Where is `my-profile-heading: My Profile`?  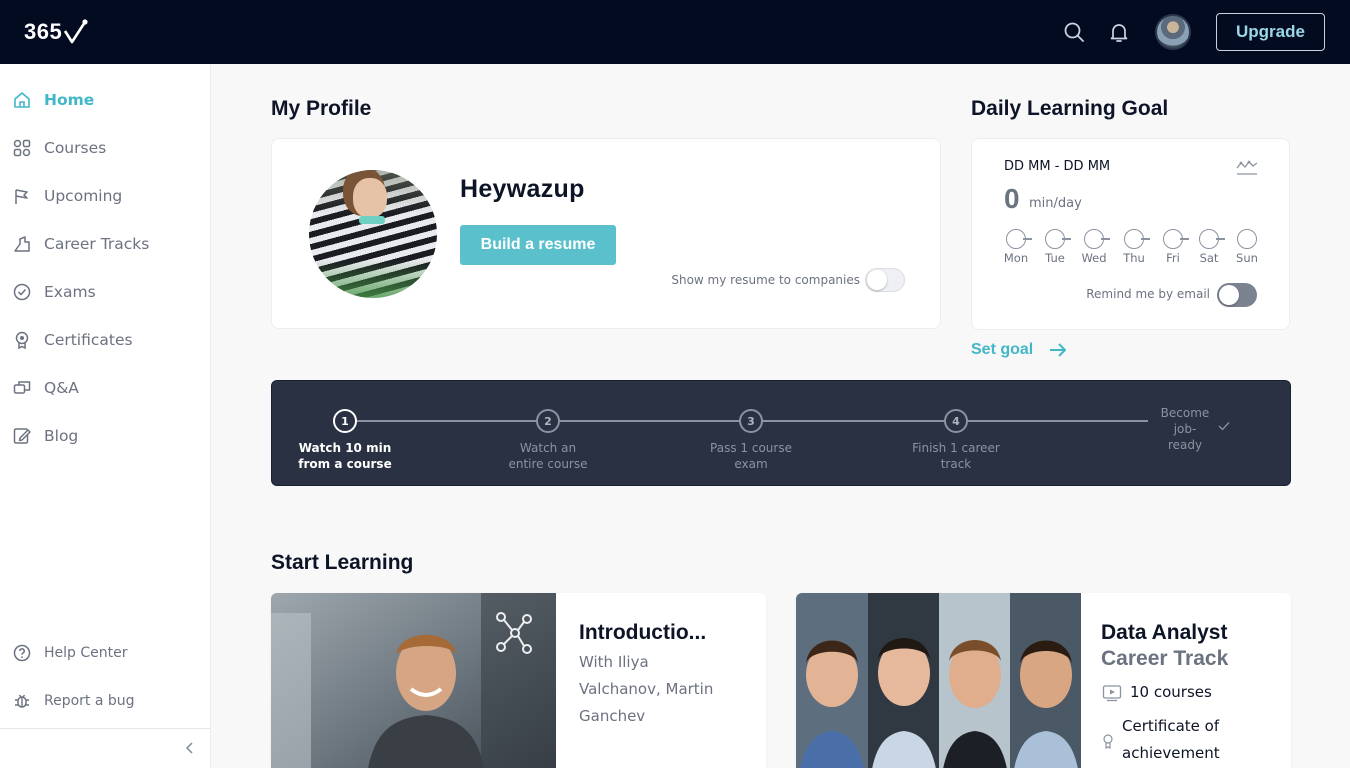 my-profile-heading: My Profile is located at coordinates (321, 108).